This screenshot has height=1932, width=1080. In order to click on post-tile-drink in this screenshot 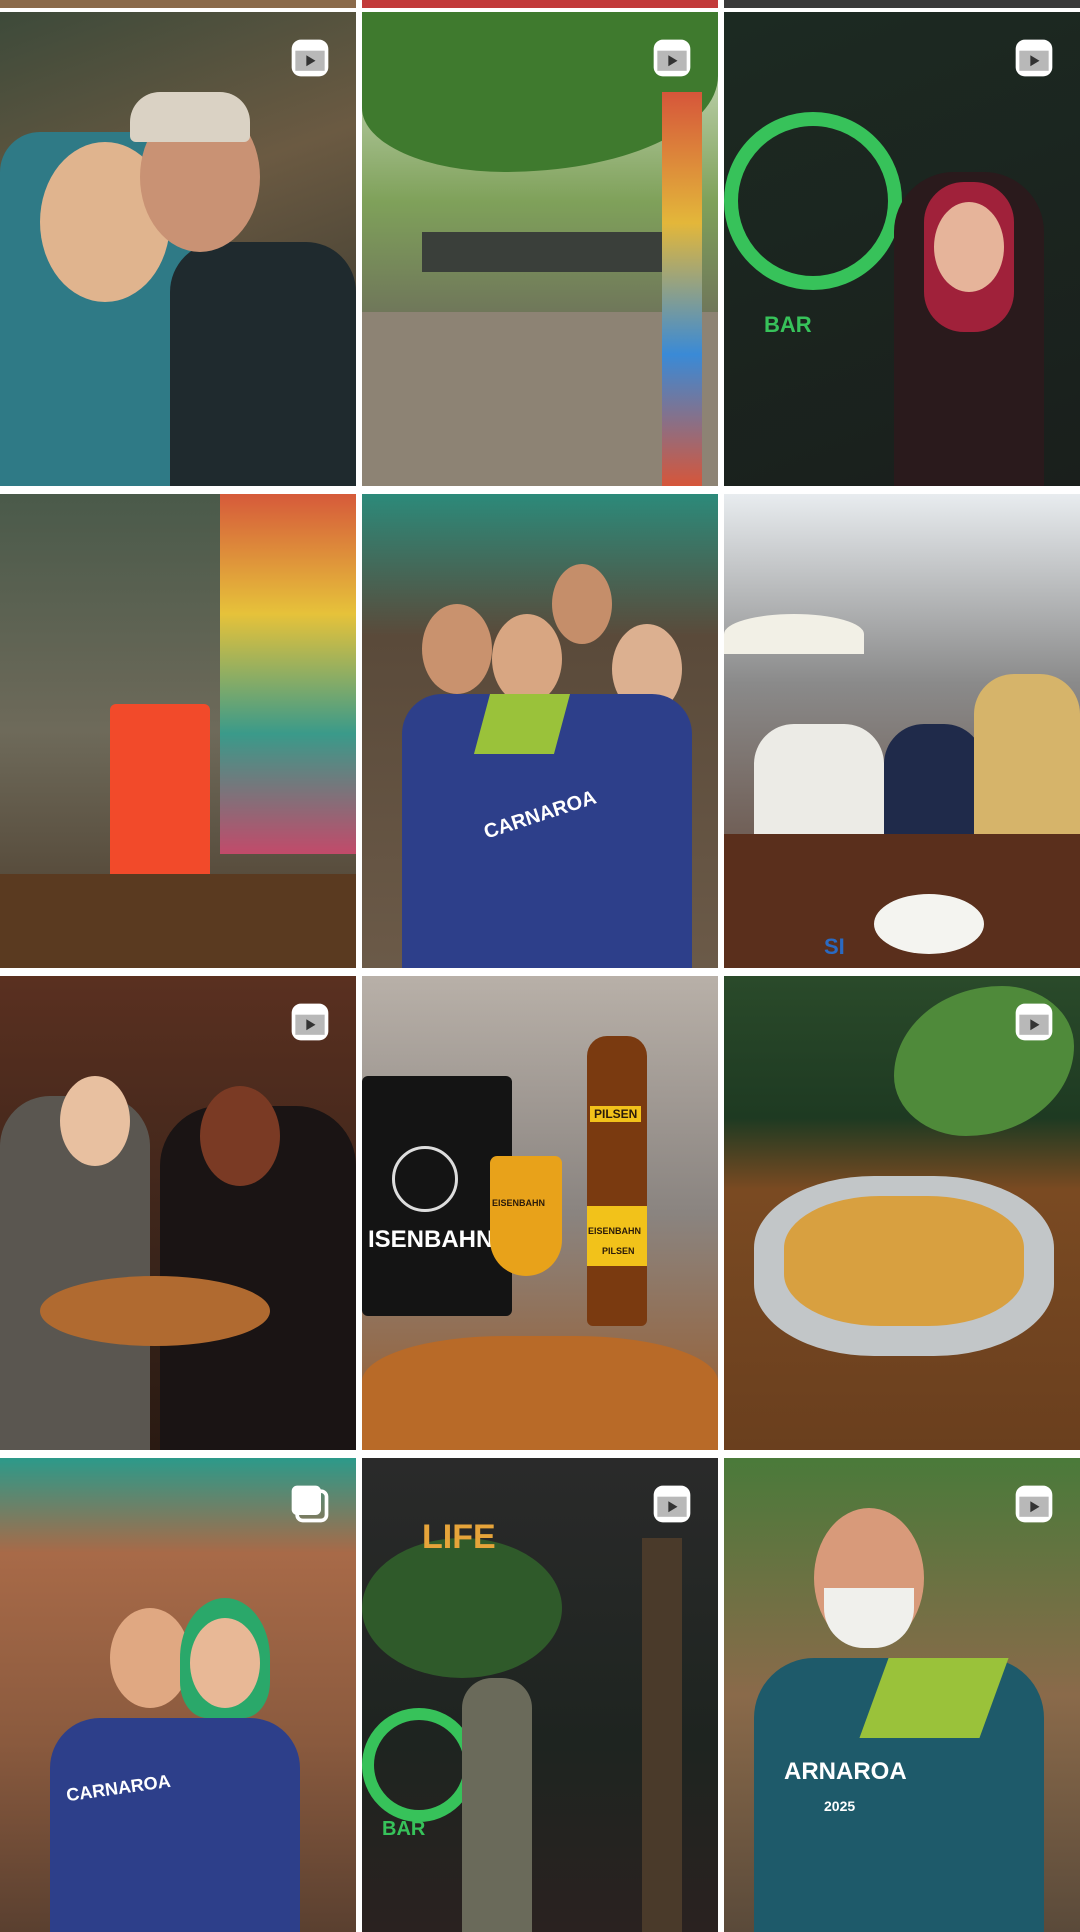, I will do `click(178, 731)`.